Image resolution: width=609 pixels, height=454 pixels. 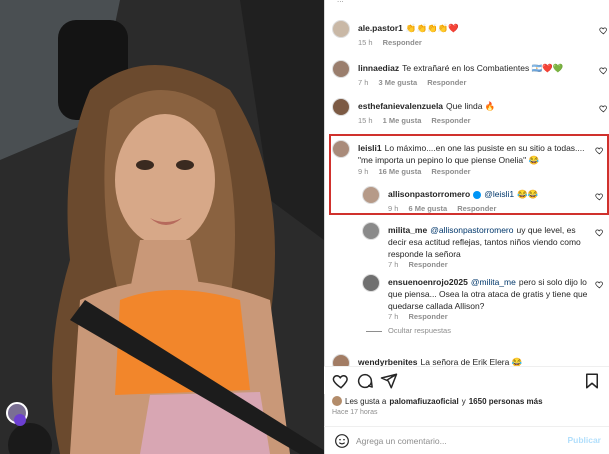 I want to click on reply-text: 😂😂, so click(x=528, y=194).